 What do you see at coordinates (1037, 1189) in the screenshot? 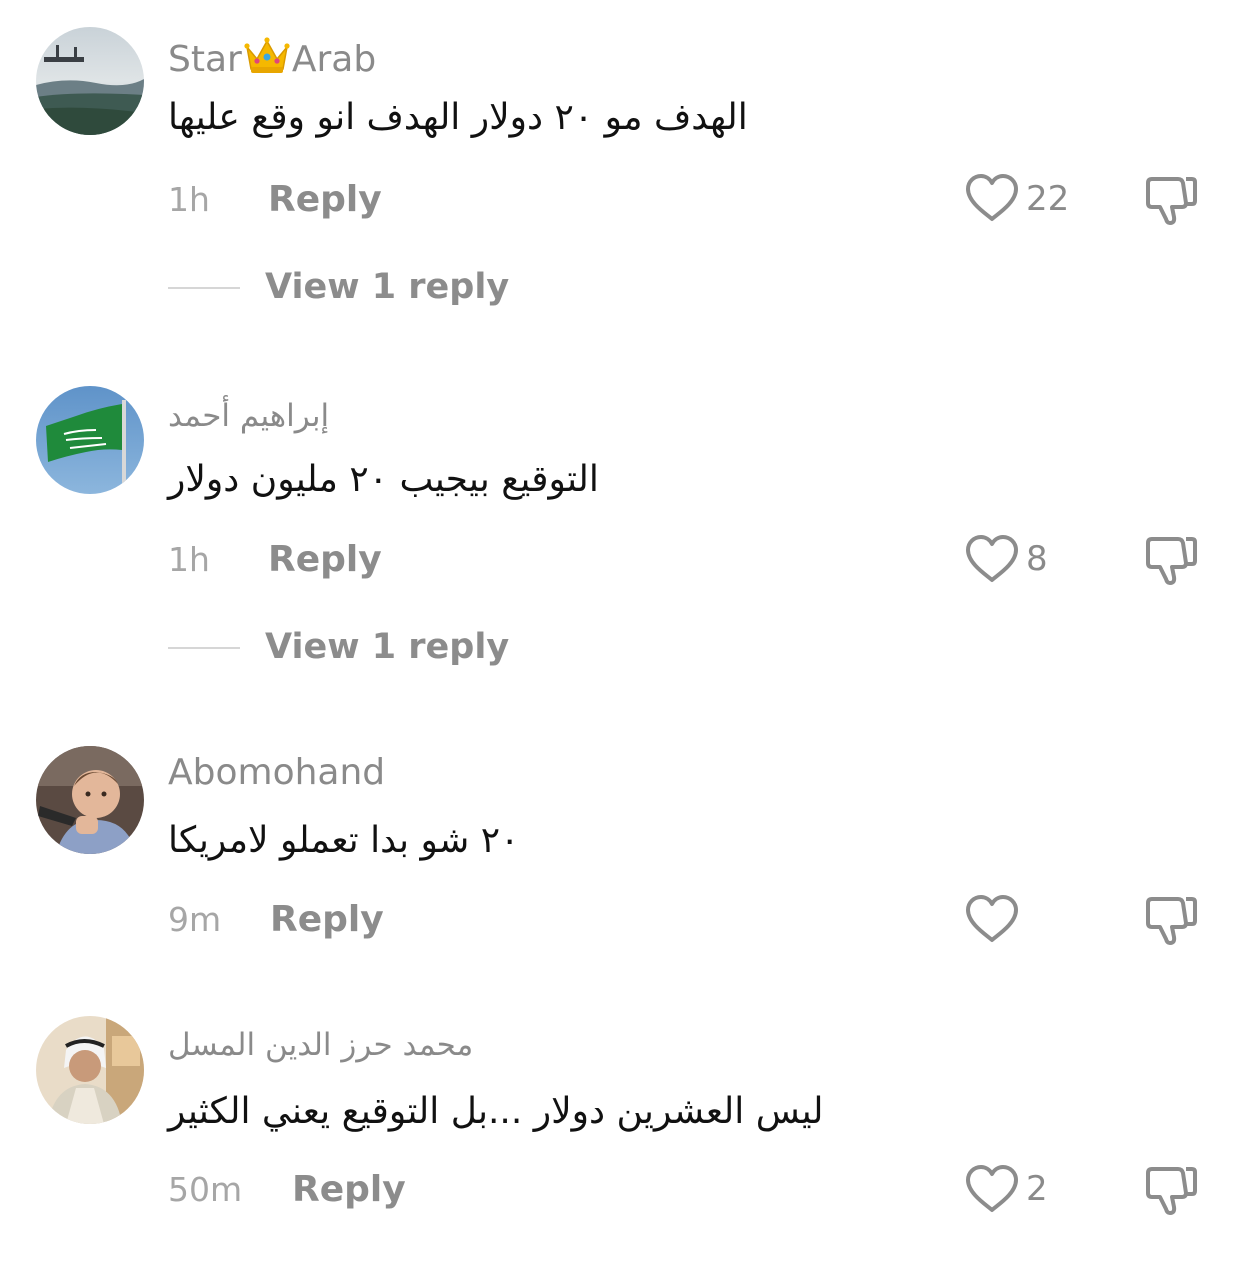
I see `like-count: 2` at bounding box center [1037, 1189].